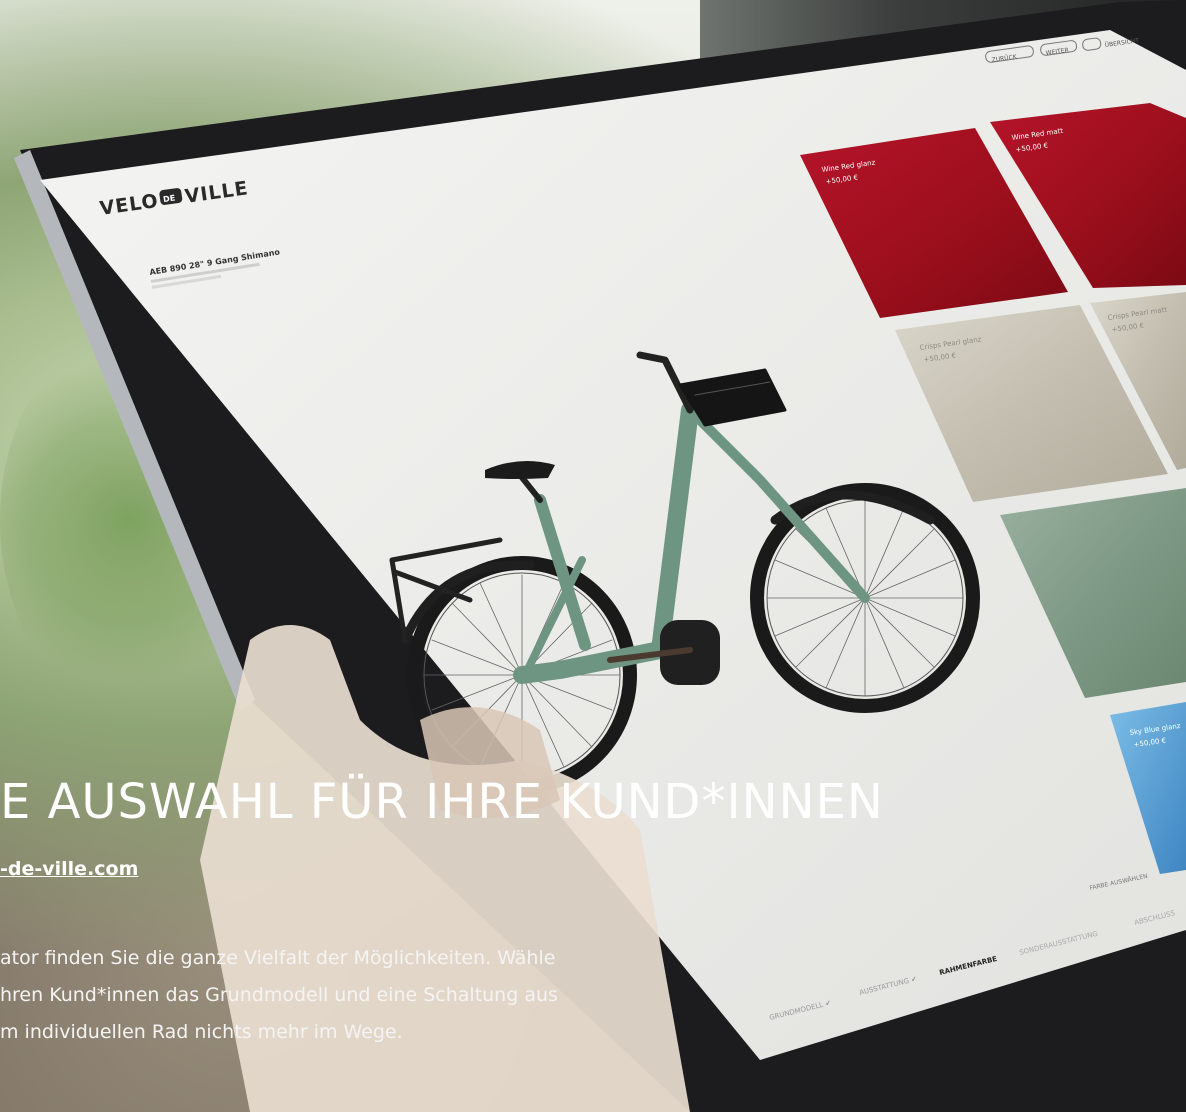 The height and width of the screenshot is (1112, 1186). What do you see at coordinates (201, 1032) in the screenshot?
I see `intro-line-3: m individuellen Rad nichts mehr im Wege.` at bounding box center [201, 1032].